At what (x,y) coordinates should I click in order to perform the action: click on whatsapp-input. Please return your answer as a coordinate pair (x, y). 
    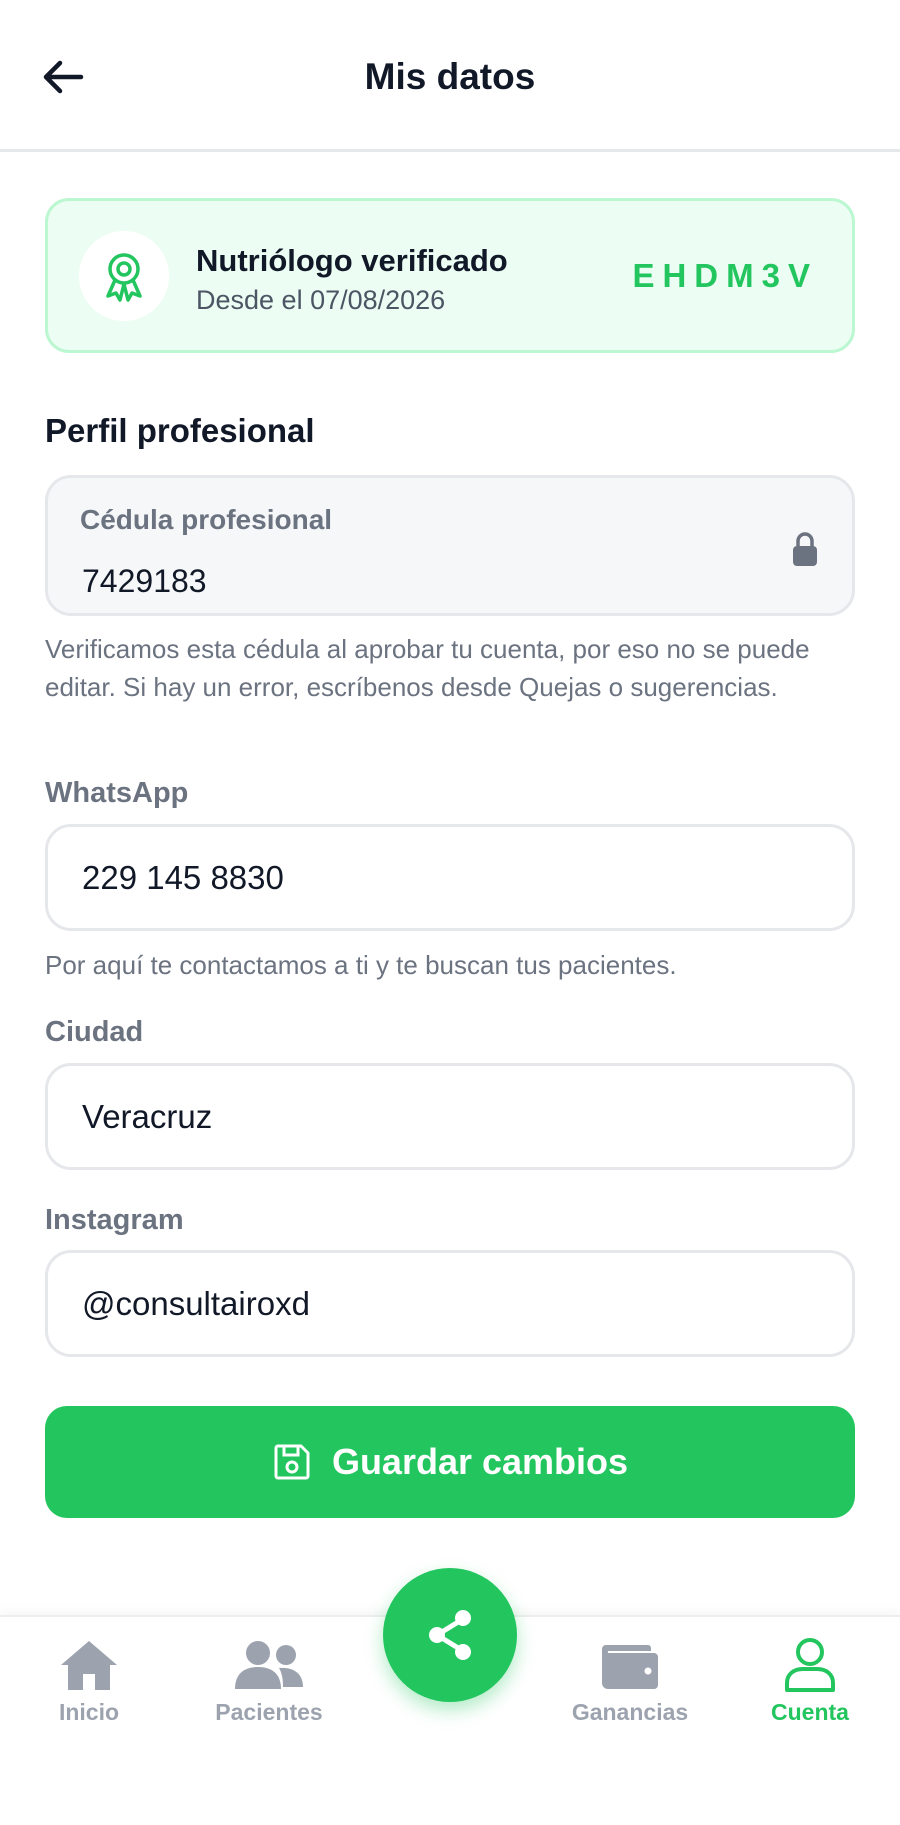
    Looking at the image, I should click on (450, 877).